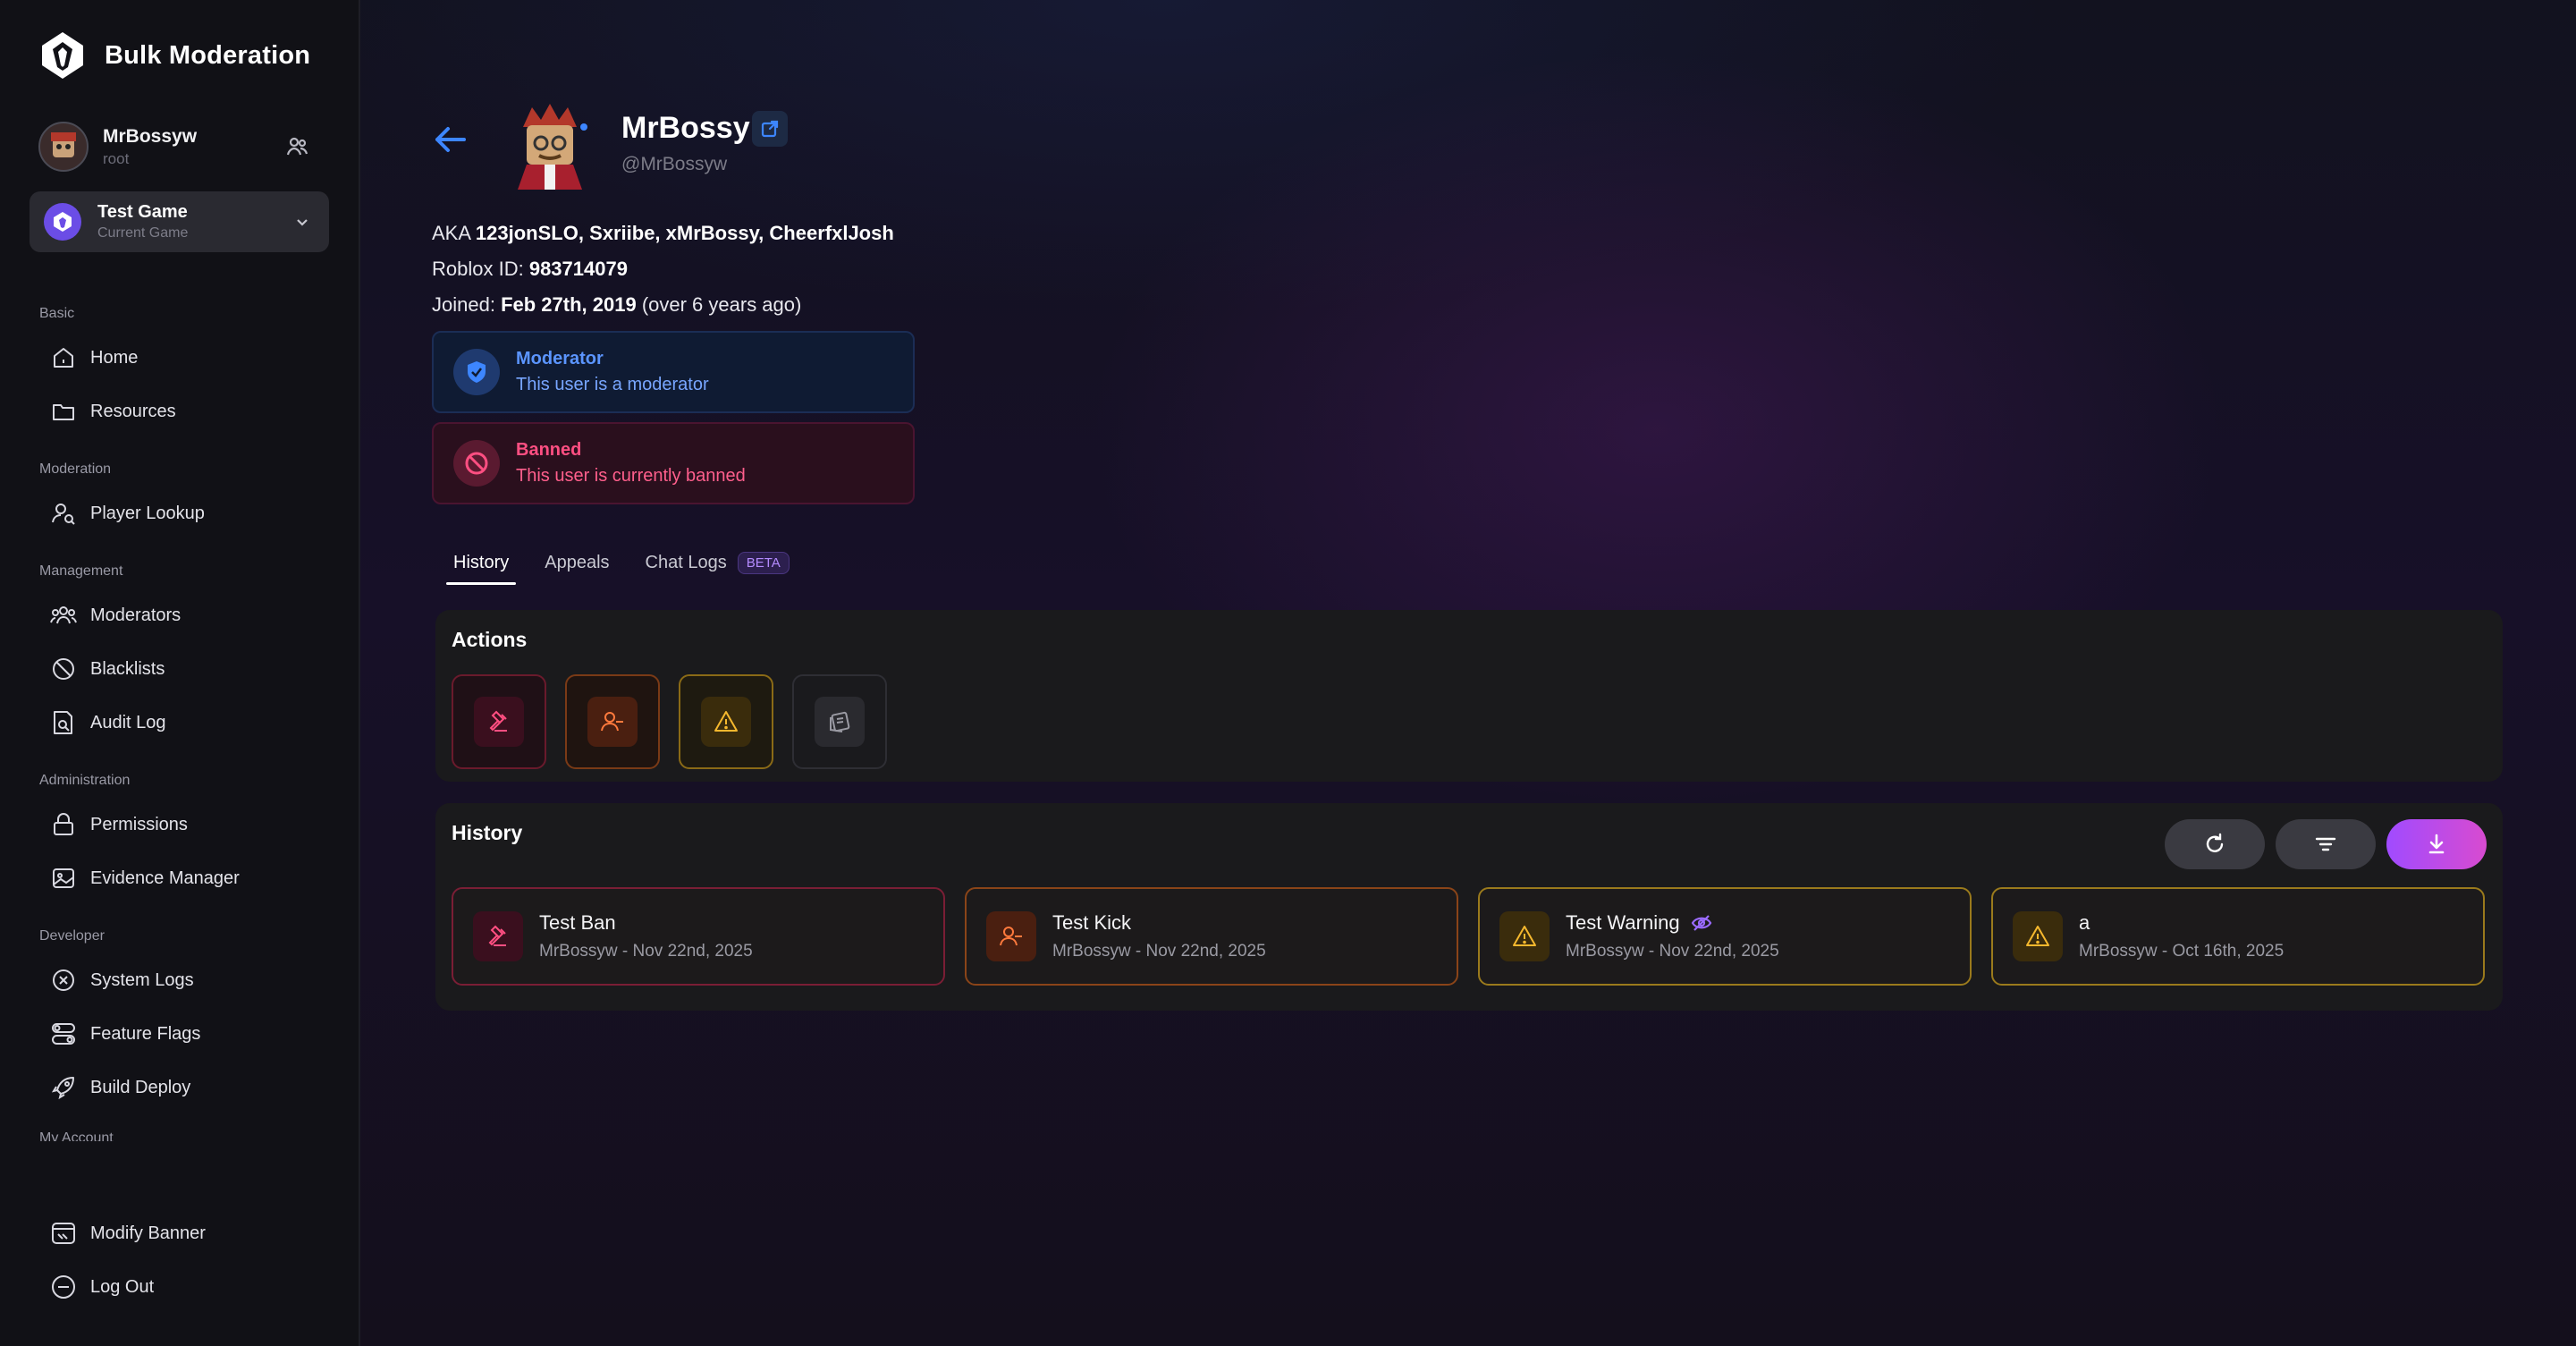 This screenshot has width=2576, height=1346. Describe the element at coordinates (302, 221) in the screenshot. I see `chevron-down-icon` at that location.